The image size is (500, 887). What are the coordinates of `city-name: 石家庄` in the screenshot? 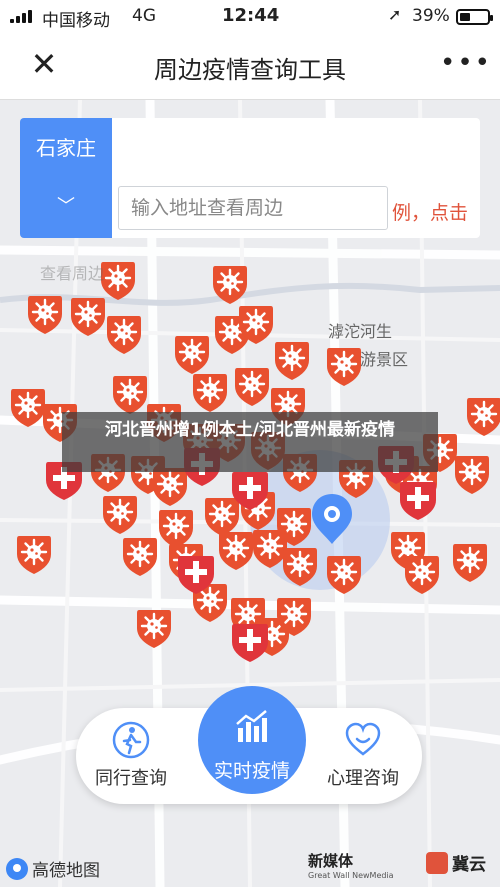 It's located at (66, 148).